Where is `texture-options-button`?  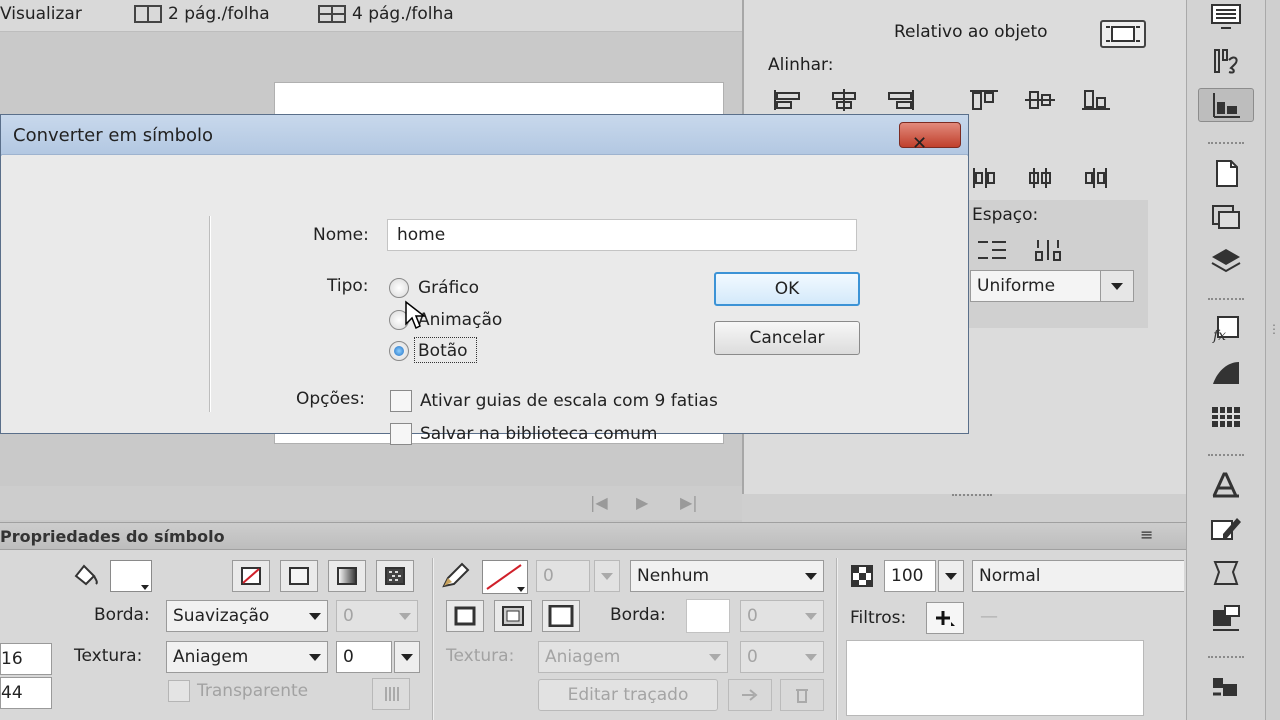
texture-options-button is located at coordinates (391, 694).